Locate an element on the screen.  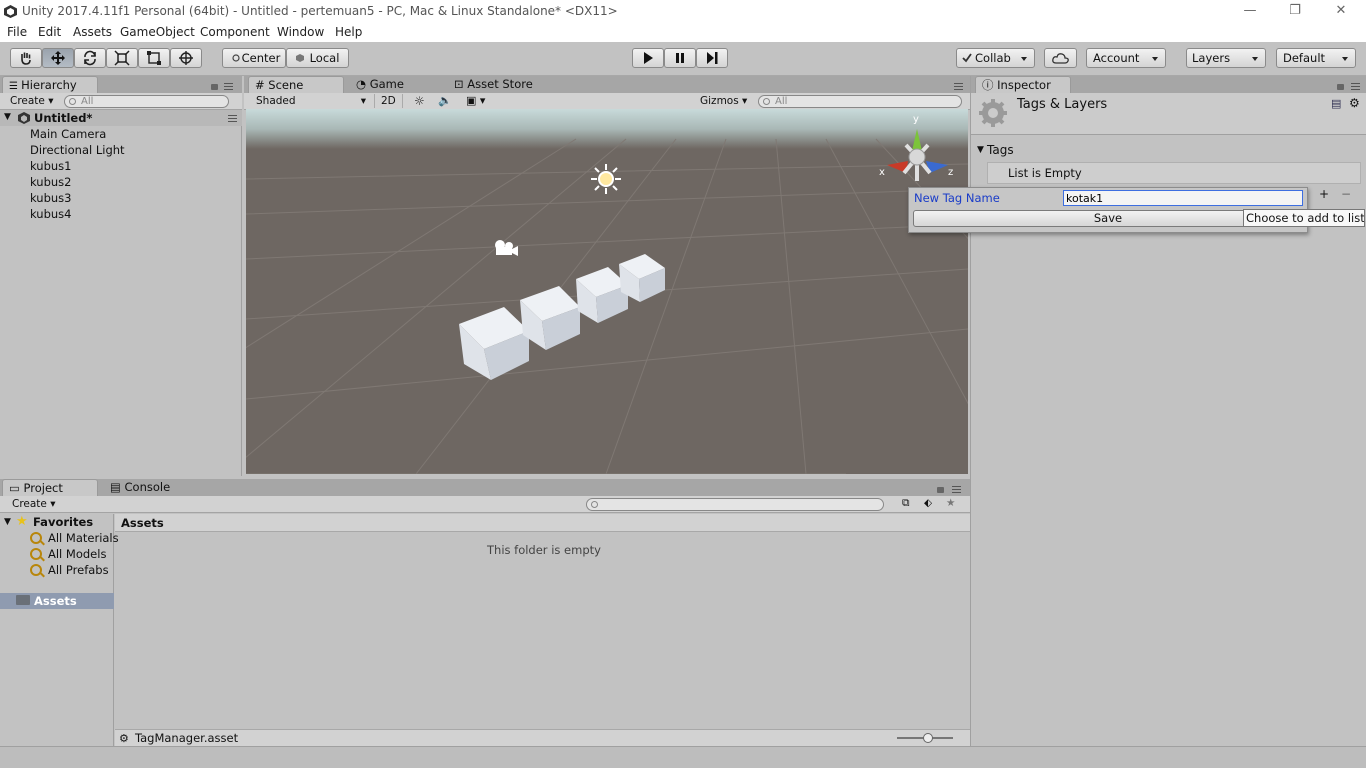
hierarchy-create-dropdown: Create ▾ is located at coordinates (32, 101).